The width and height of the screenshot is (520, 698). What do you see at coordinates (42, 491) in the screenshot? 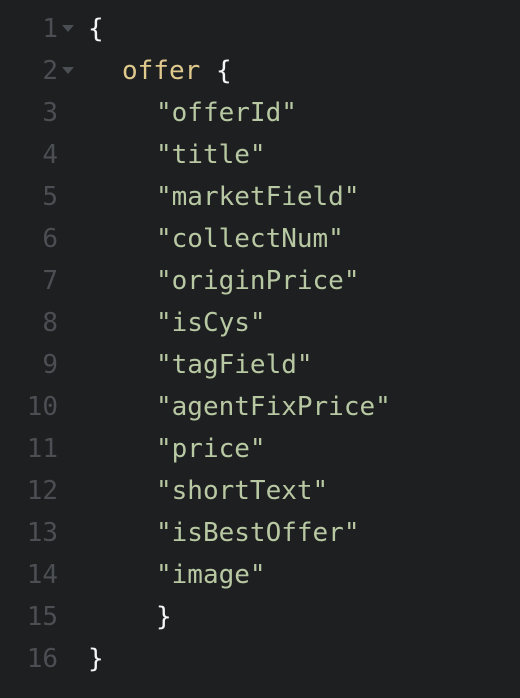
I see `line-number: 12` at bounding box center [42, 491].